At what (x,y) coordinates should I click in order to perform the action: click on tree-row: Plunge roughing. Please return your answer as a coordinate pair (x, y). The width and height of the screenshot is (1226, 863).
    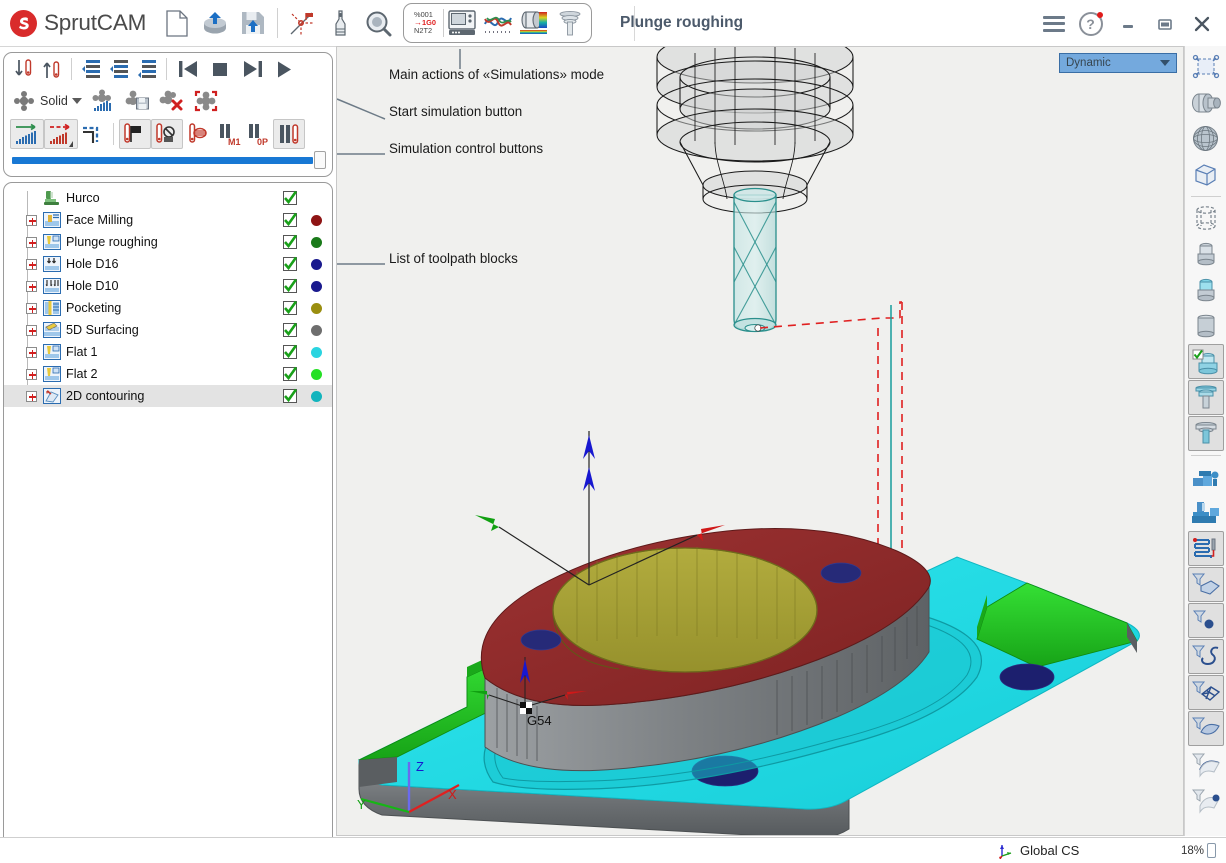
    Looking at the image, I should click on (168, 242).